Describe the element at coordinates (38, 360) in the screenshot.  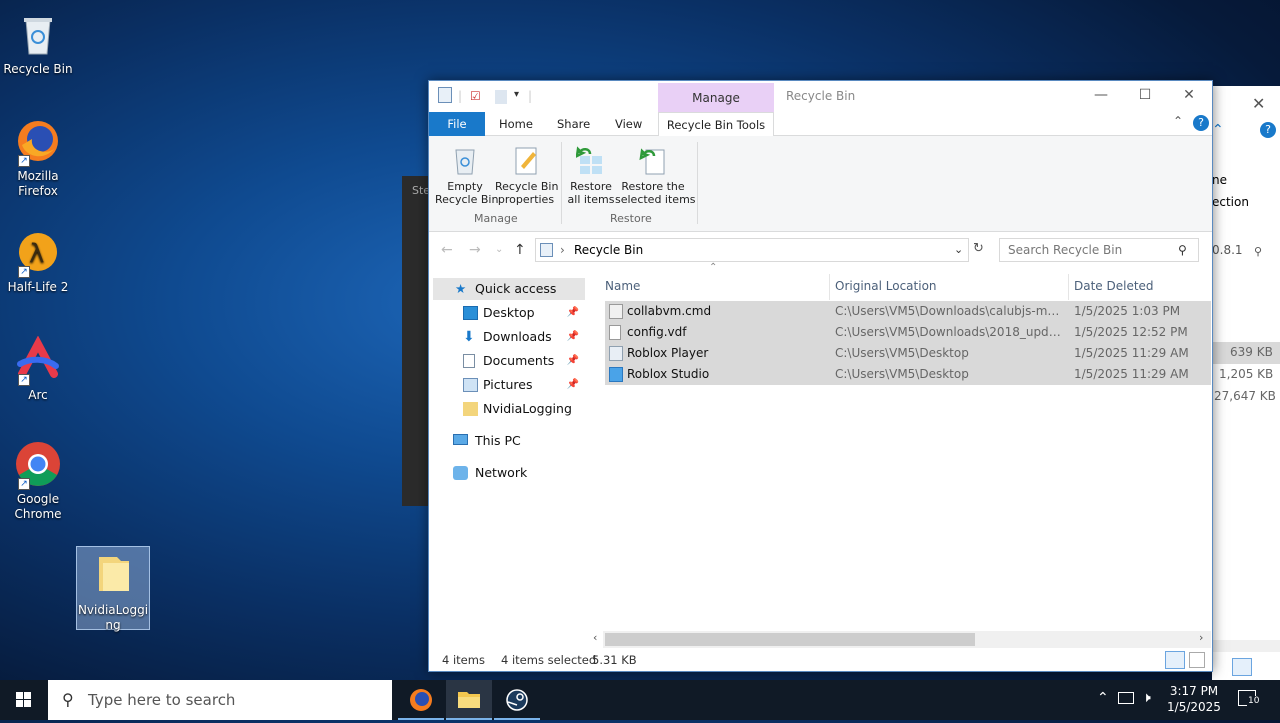
I see `arc-icon: ↗` at that location.